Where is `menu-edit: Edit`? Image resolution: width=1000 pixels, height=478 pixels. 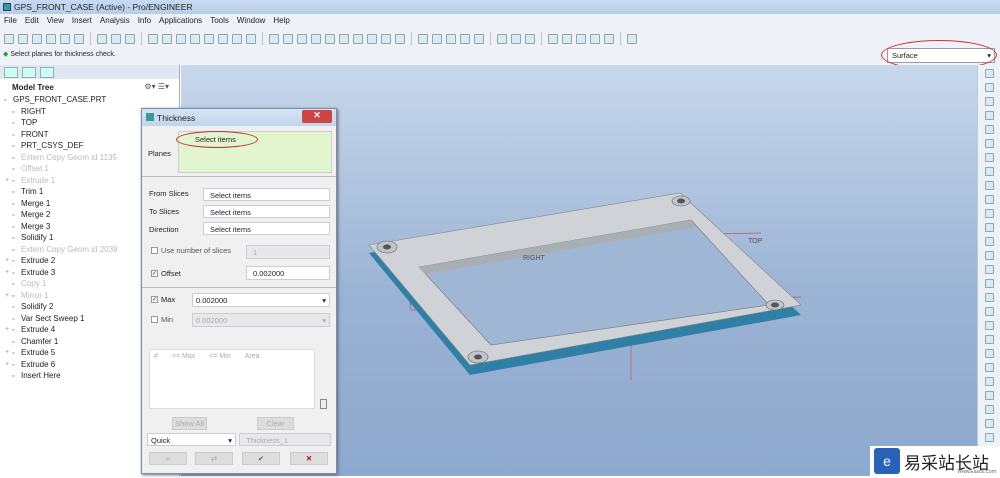
menu-edit: Edit is located at coordinates (32, 21).